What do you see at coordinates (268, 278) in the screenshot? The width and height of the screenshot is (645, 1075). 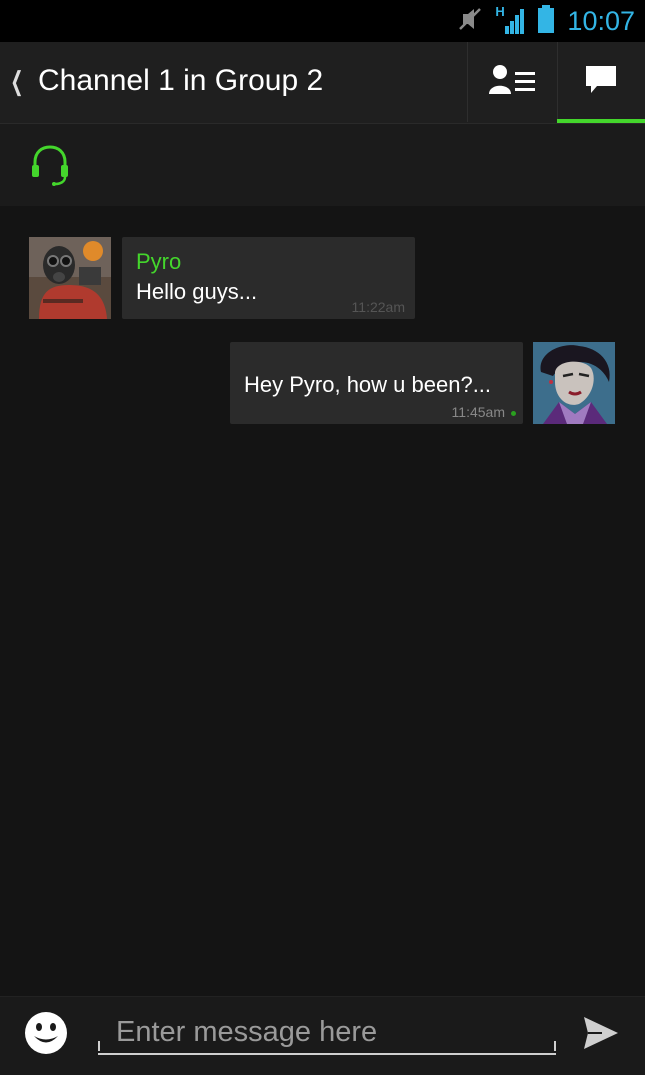 I see `message-bubble-incoming: Pyro Hello guys... 11:22am` at bounding box center [268, 278].